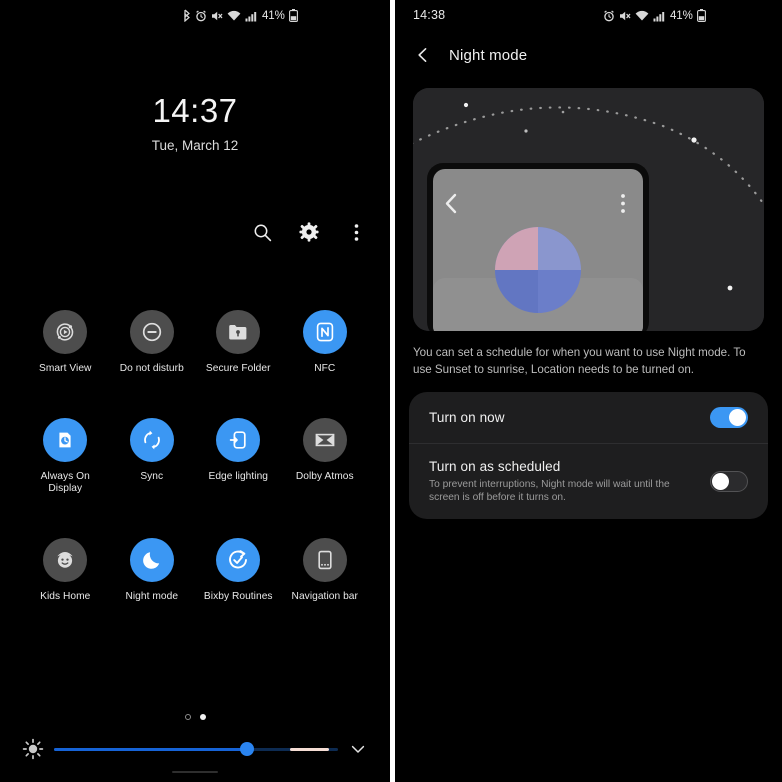 Image resolution: width=782 pixels, height=782 pixels. Describe the element at coordinates (151, 368) in the screenshot. I see `tile-label: Do not disturb` at that location.